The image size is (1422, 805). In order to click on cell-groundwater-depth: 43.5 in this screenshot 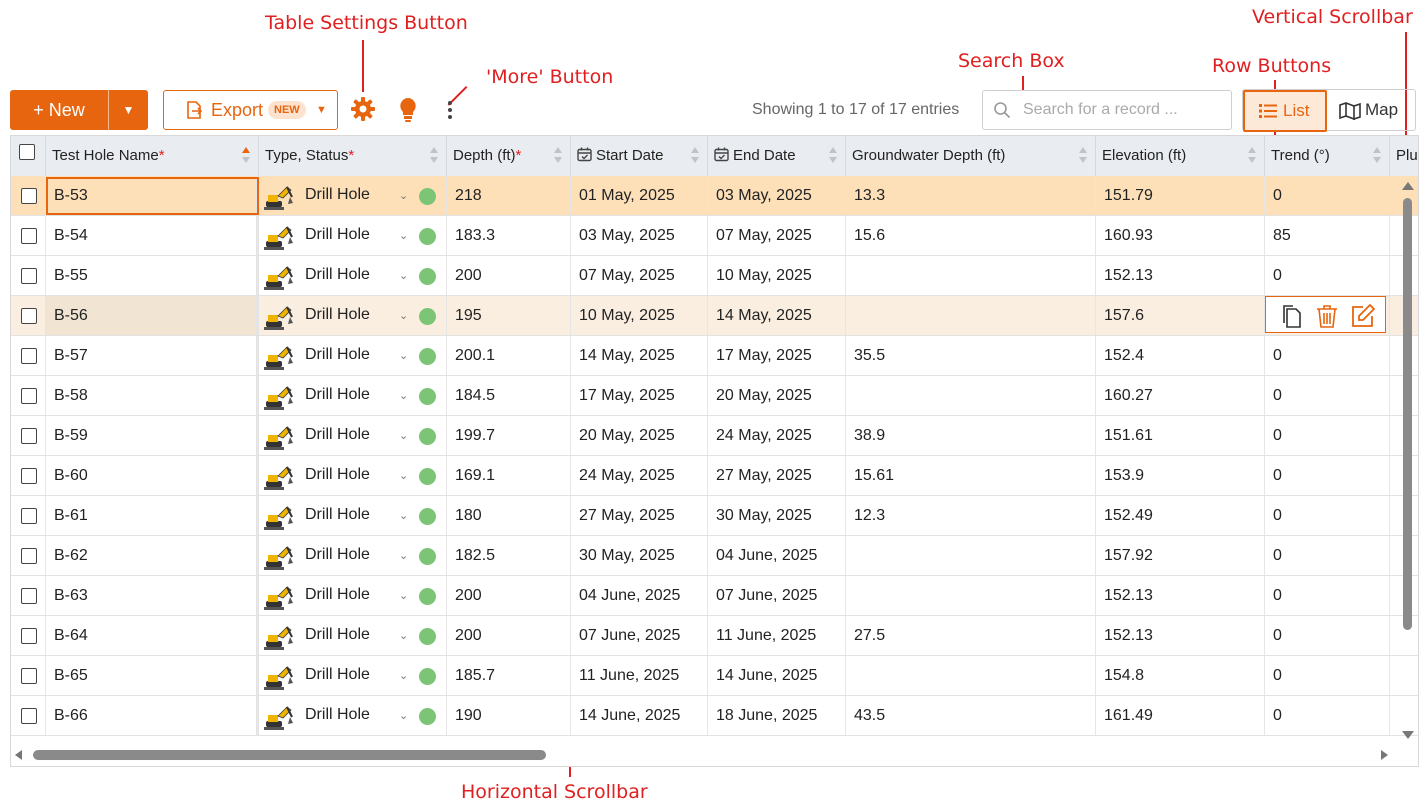, I will do `click(971, 715)`.